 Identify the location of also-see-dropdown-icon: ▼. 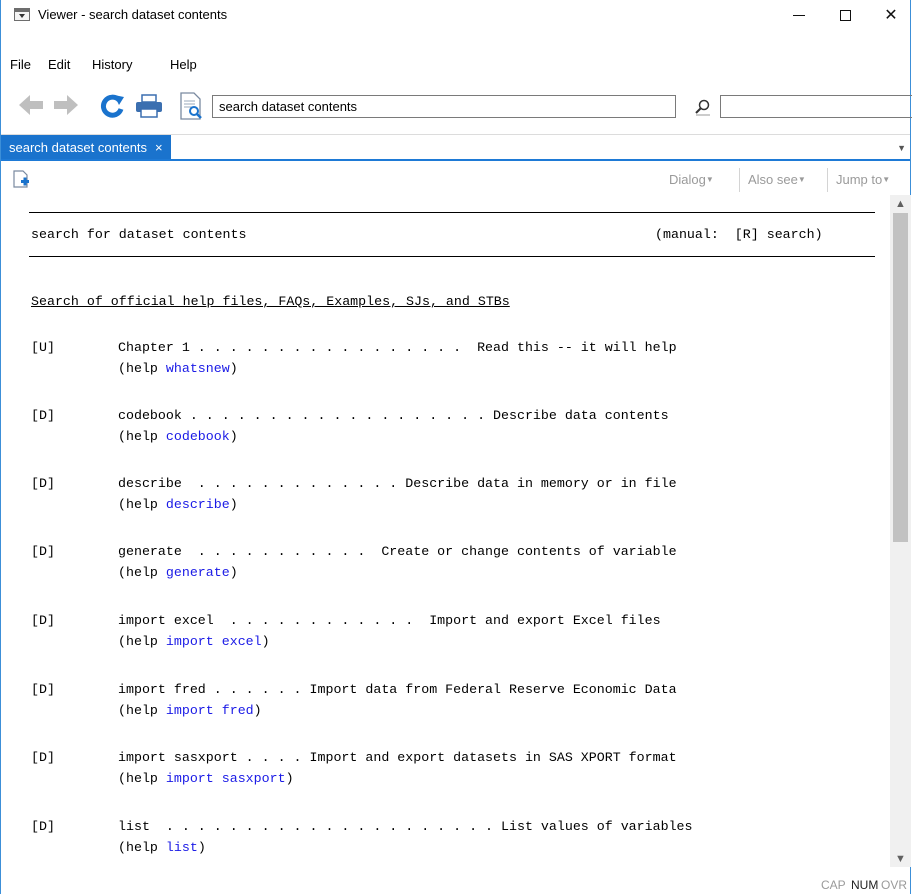
(801, 179).